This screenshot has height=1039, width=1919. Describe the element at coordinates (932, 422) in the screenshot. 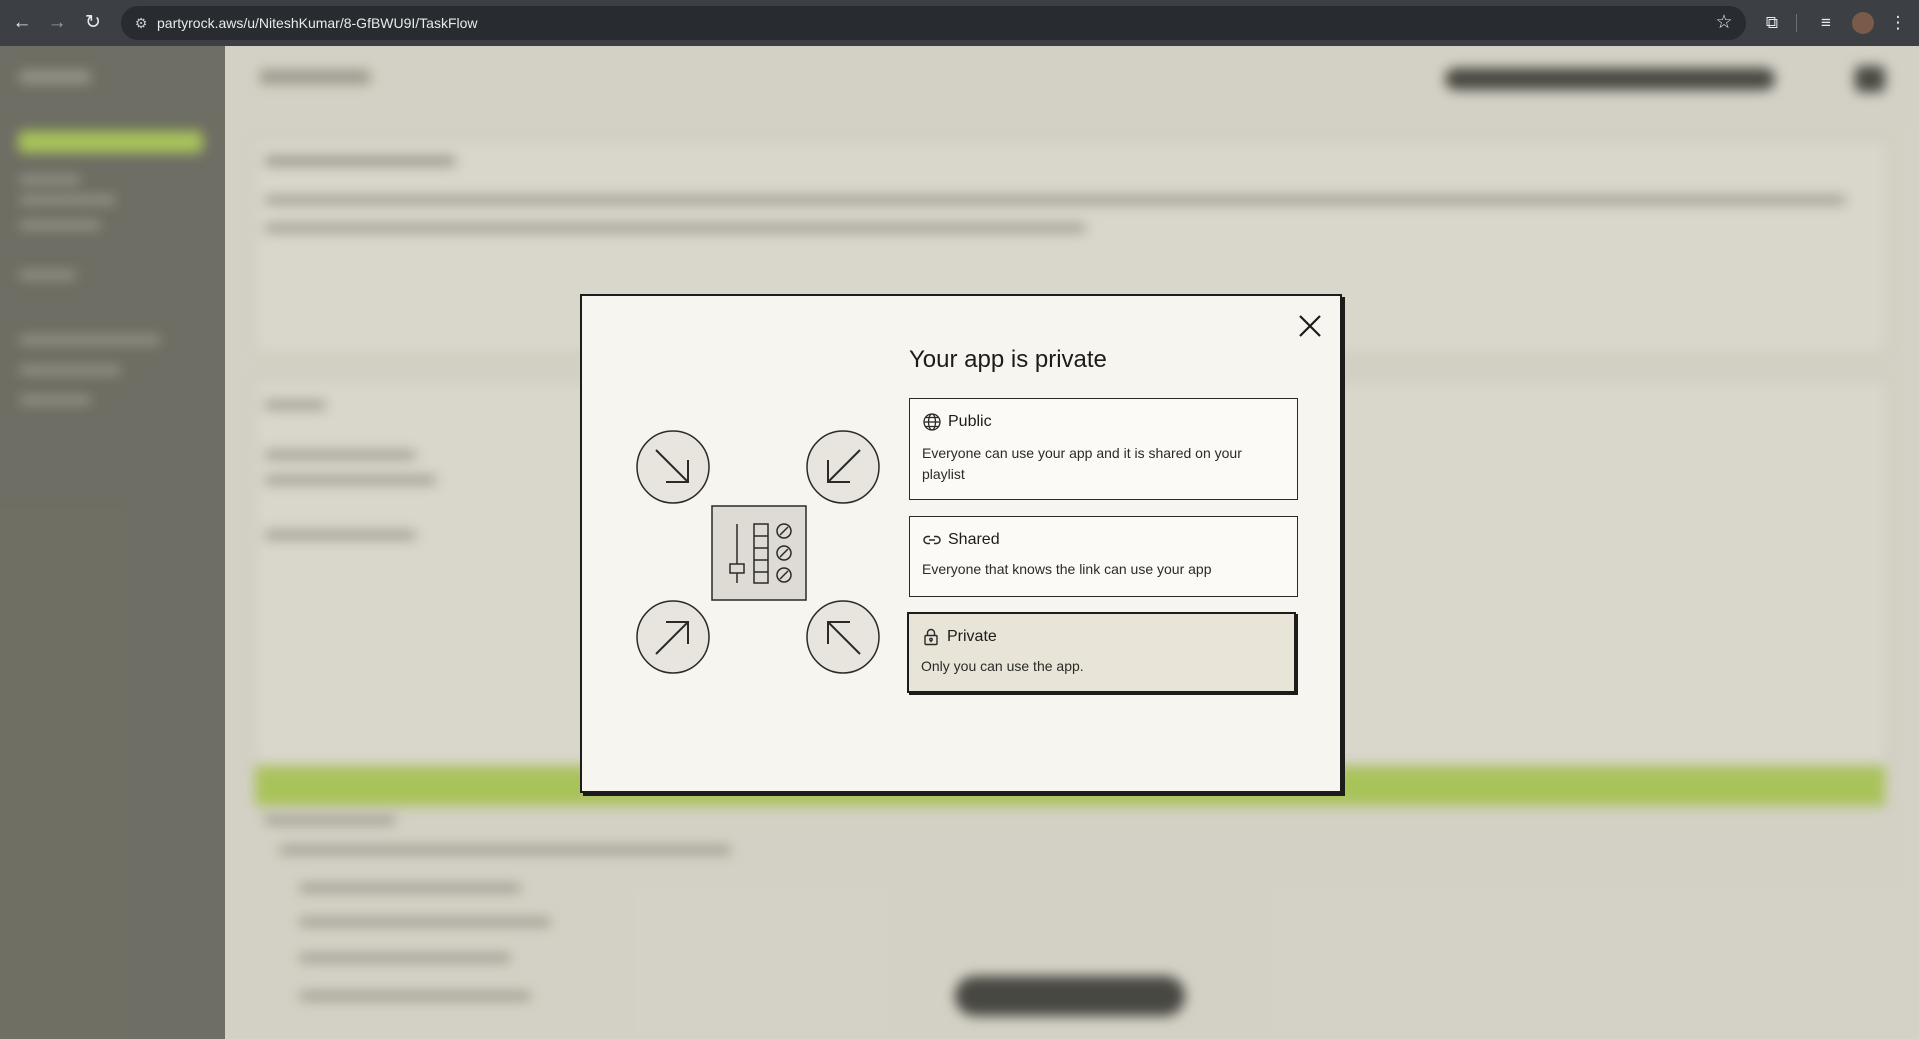

I see `globe-icon` at that location.